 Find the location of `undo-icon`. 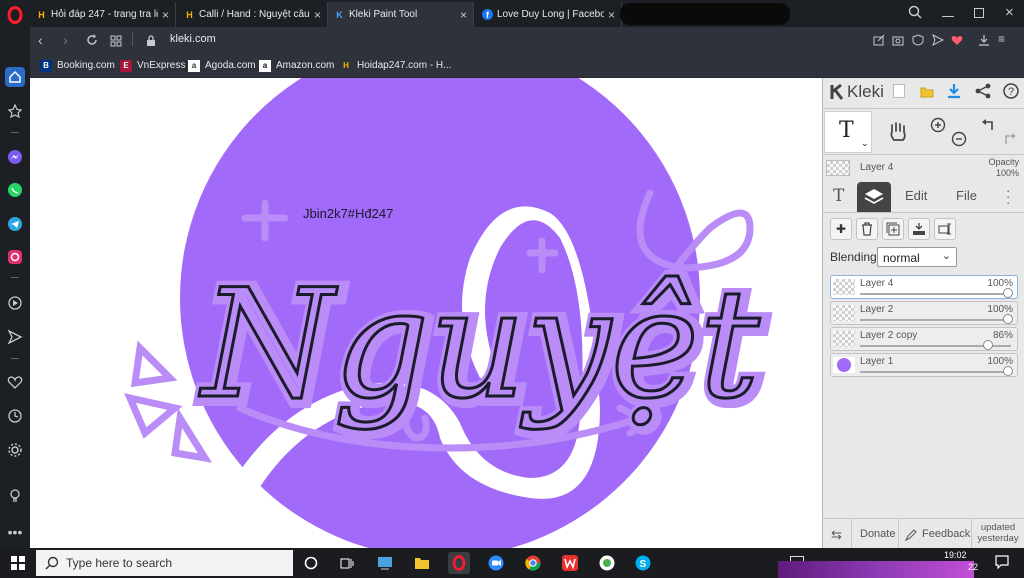

undo-icon is located at coordinates (989, 127).